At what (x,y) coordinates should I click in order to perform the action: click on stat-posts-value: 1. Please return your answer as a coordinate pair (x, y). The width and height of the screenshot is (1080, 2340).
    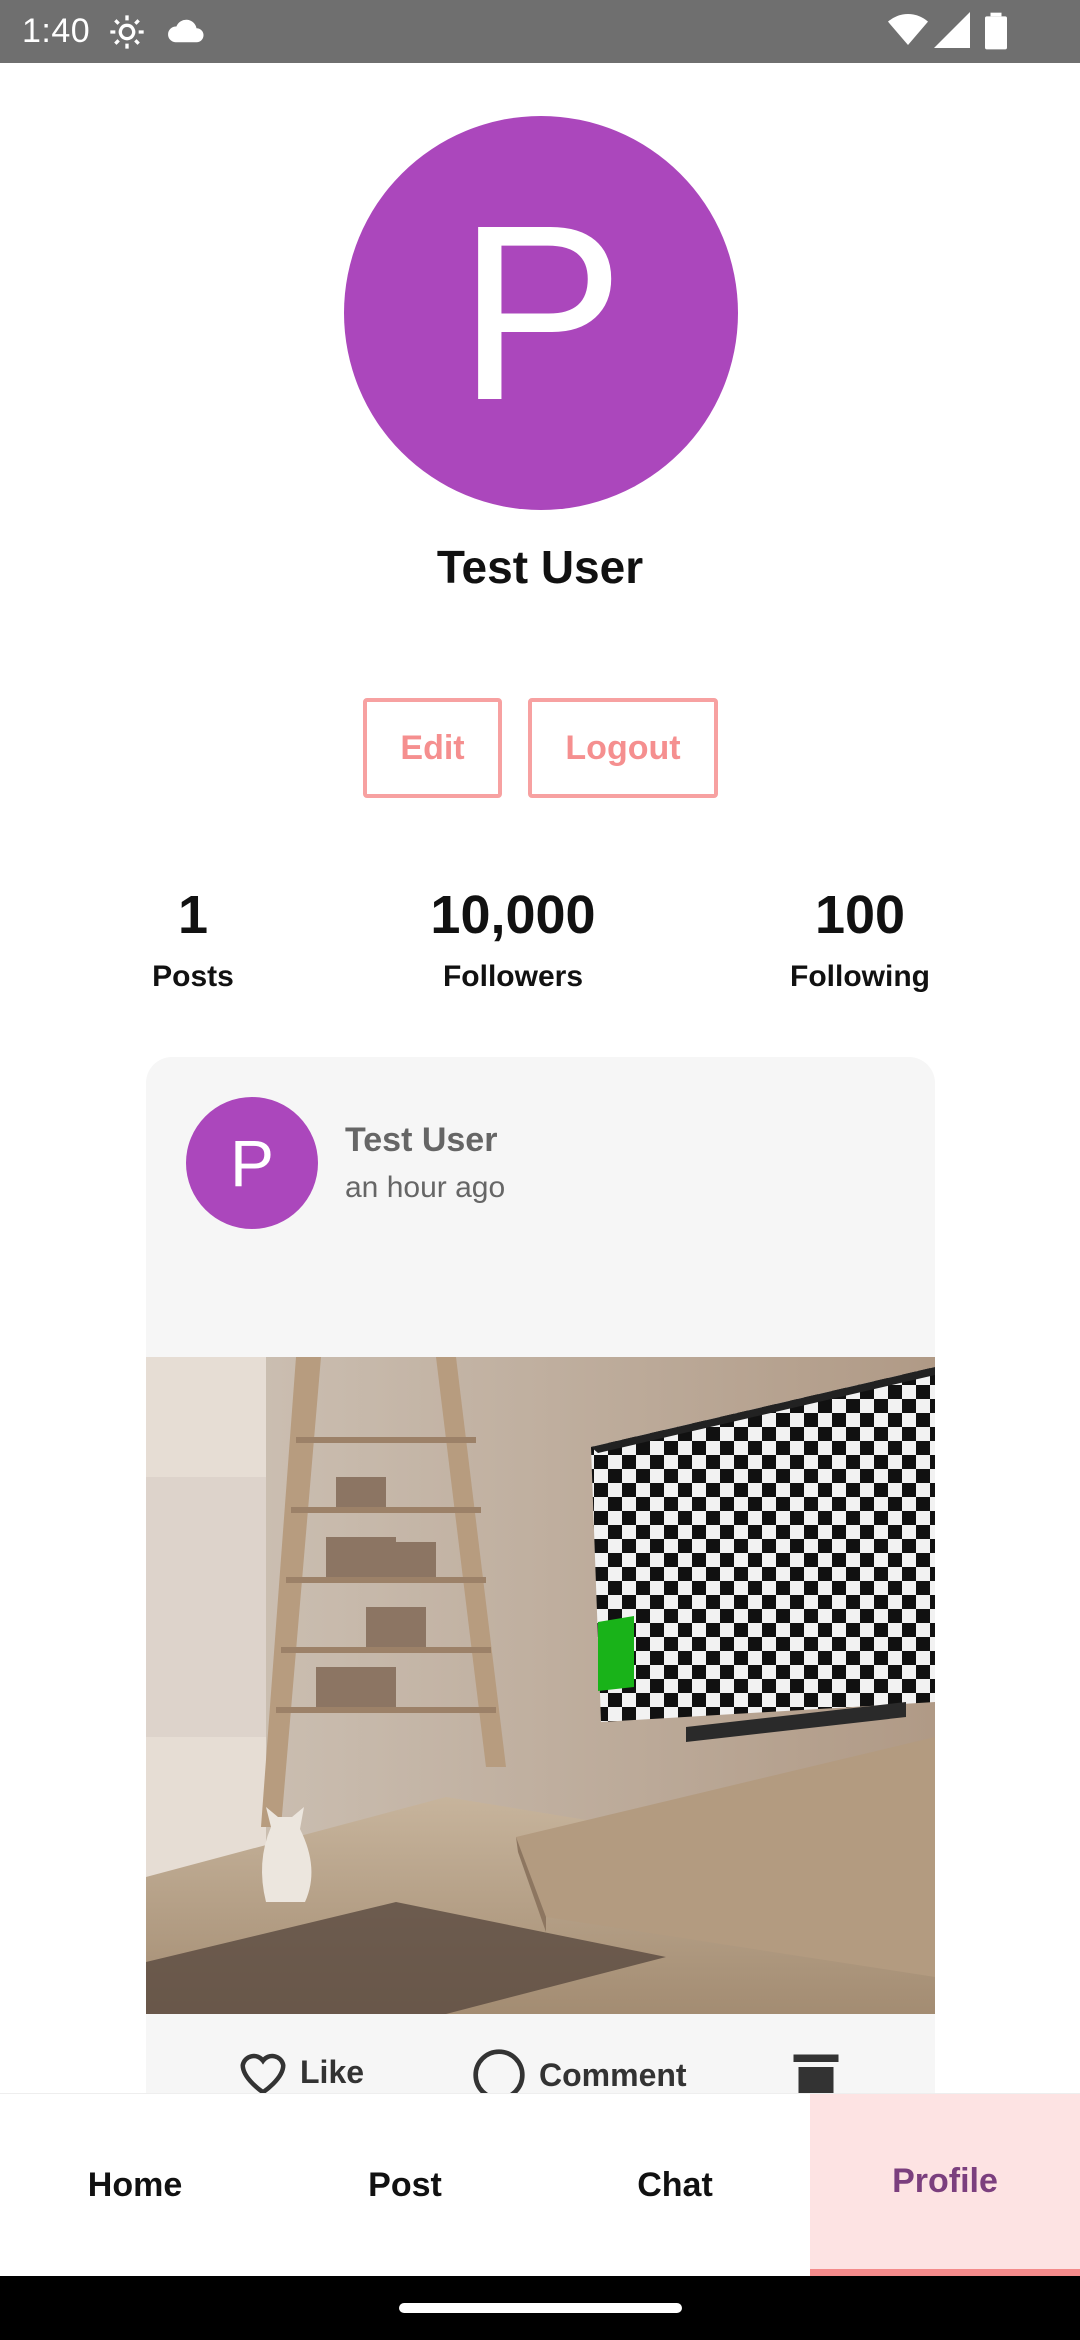
    Looking at the image, I should click on (193, 915).